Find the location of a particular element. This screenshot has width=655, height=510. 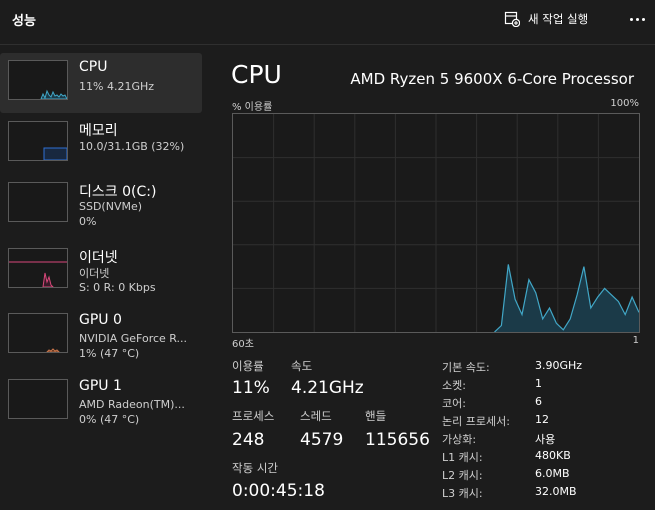

handles-value: 115656 is located at coordinates (397, 440).